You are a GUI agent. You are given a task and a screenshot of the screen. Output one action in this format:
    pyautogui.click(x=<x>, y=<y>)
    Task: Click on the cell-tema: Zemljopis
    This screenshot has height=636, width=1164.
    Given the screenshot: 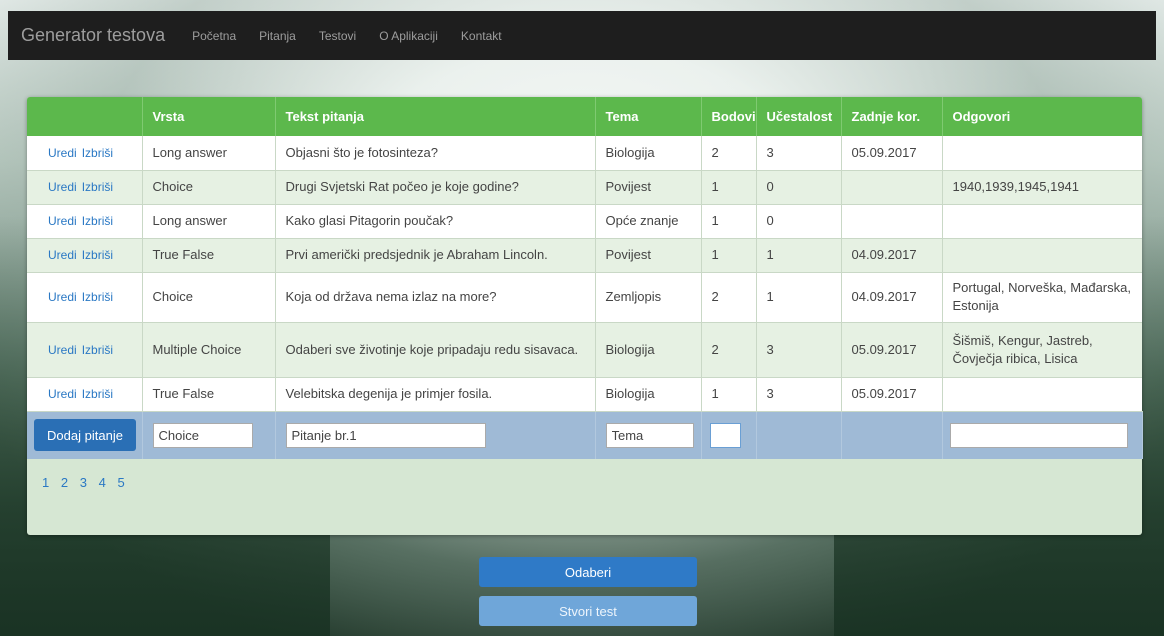 What is the action you would take?
    pyautogui.click(x=648, y=297)
    